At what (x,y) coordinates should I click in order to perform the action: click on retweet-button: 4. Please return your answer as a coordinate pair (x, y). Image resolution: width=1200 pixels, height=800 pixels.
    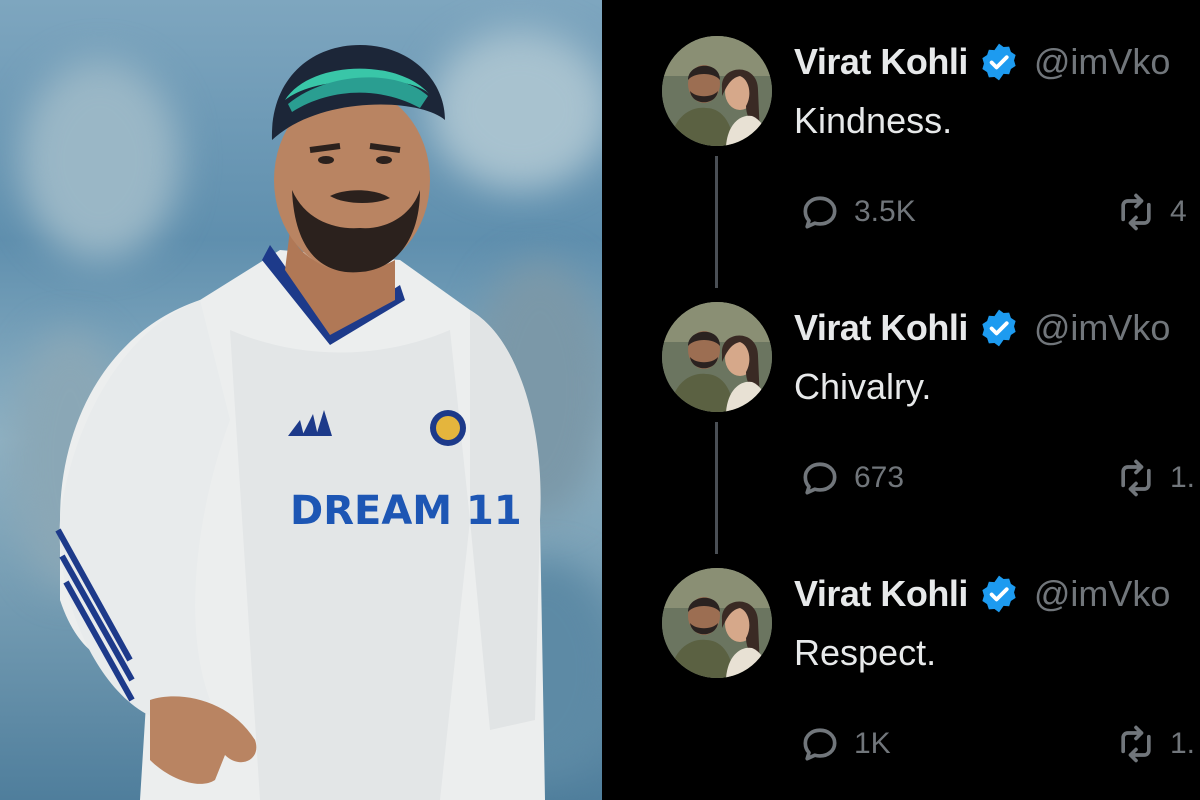
    Looking at the image, I should click on (1150, 212).